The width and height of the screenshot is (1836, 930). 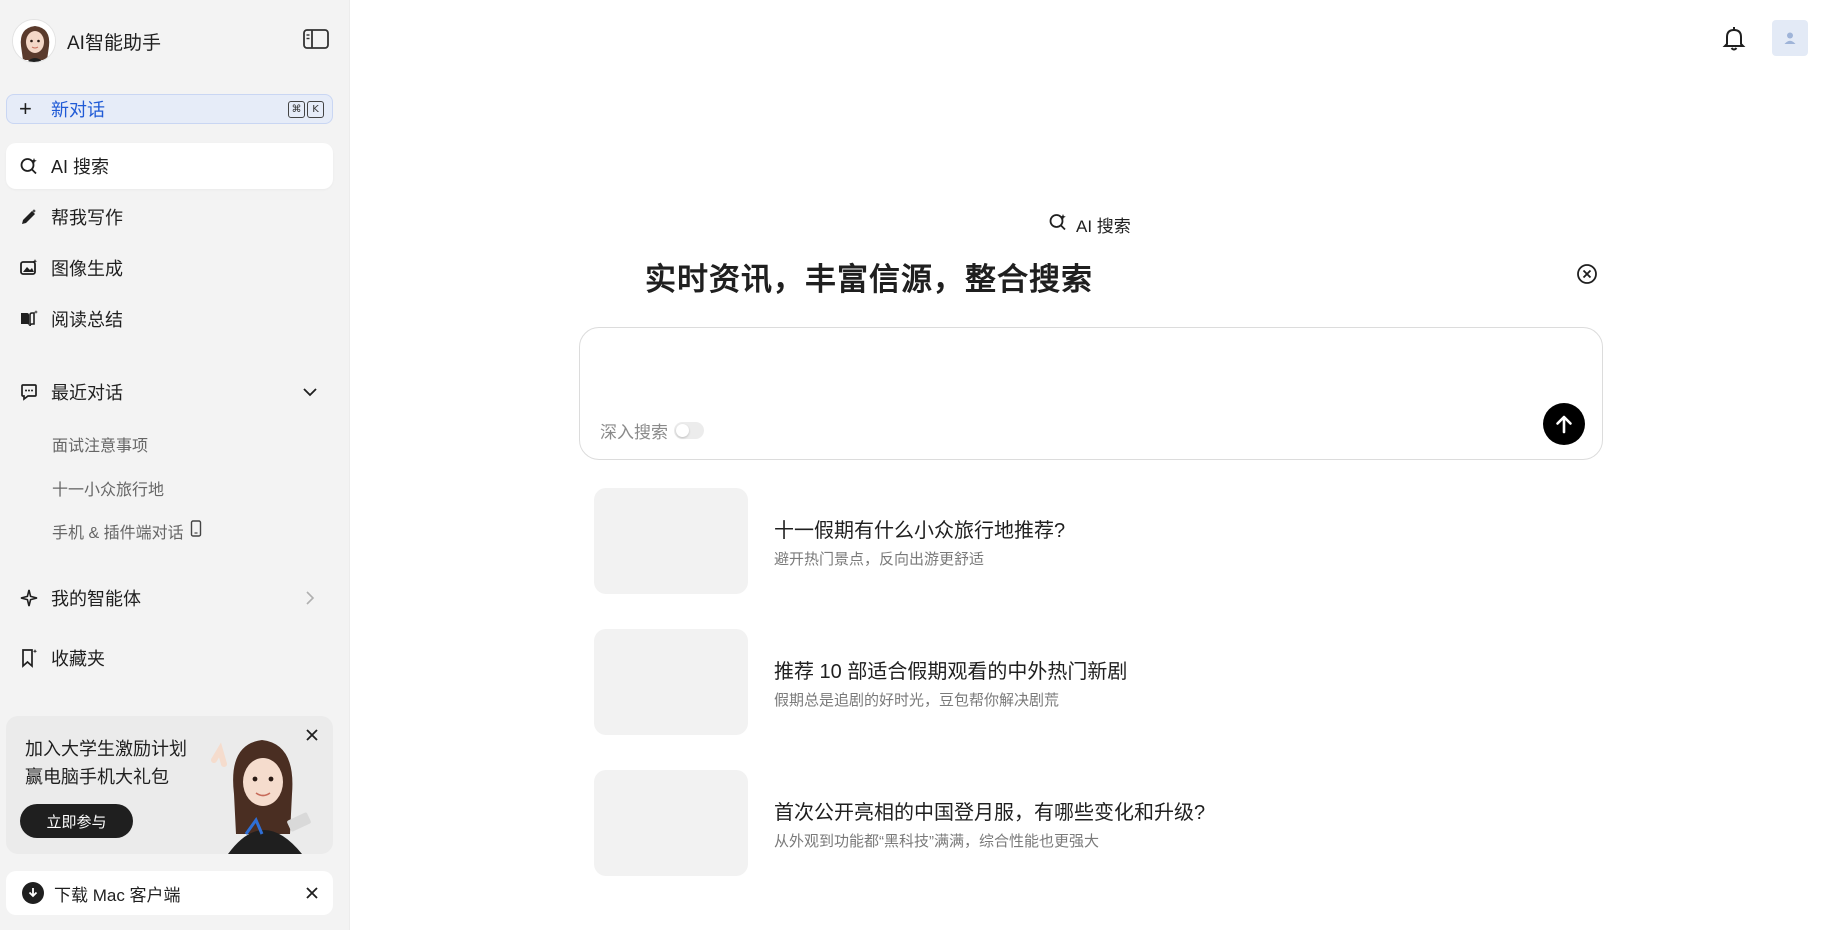 What do you see at coordinates (97, 777) in the screenshot?
I see `promo-line-2: 赢电脑手机大礼包` at bounding box center [97, 777].